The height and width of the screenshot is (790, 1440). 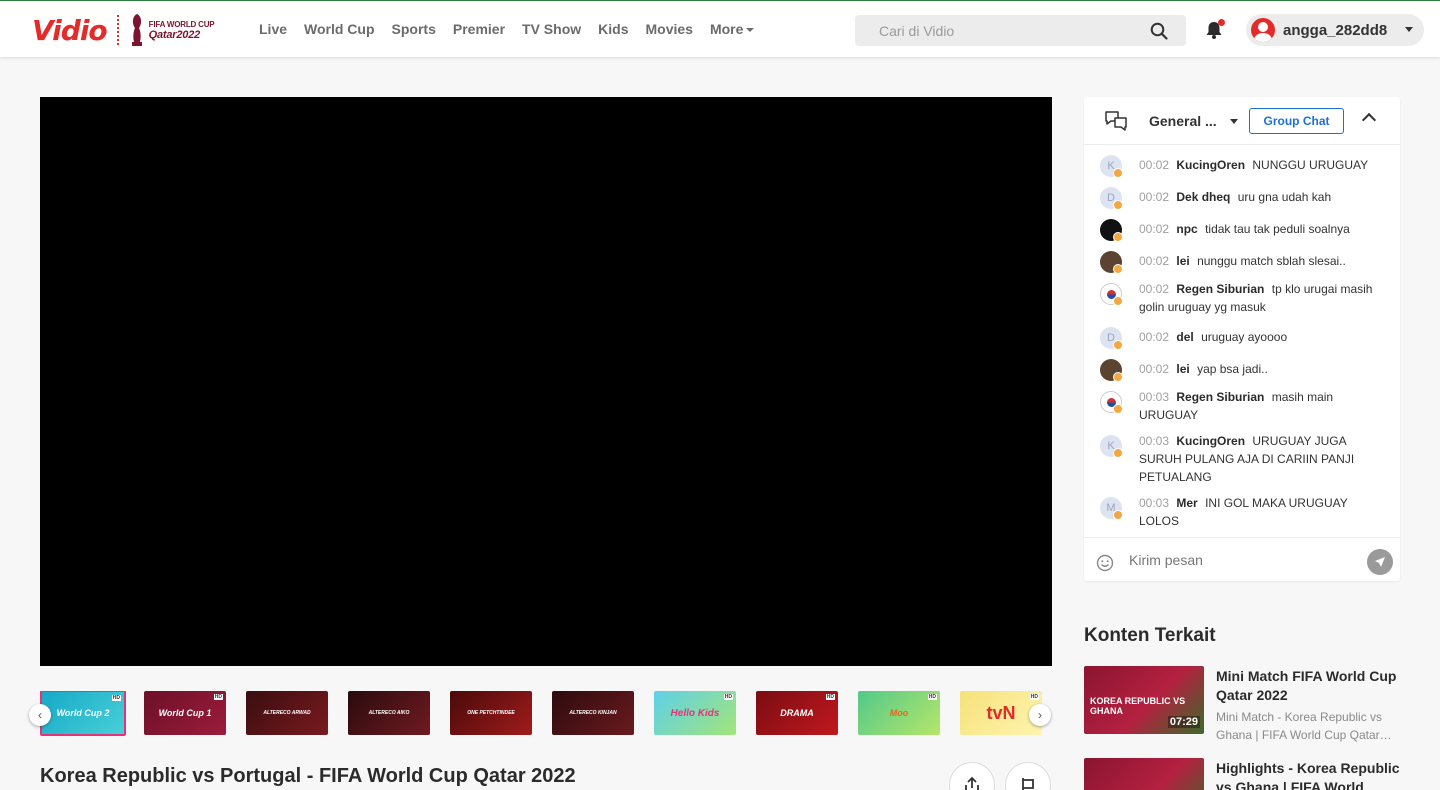 What do you see at coordinates (174, 35) in the screenshot?
I see `wc-logo-line2: Qatar2022` at bounding box center [174, 35].